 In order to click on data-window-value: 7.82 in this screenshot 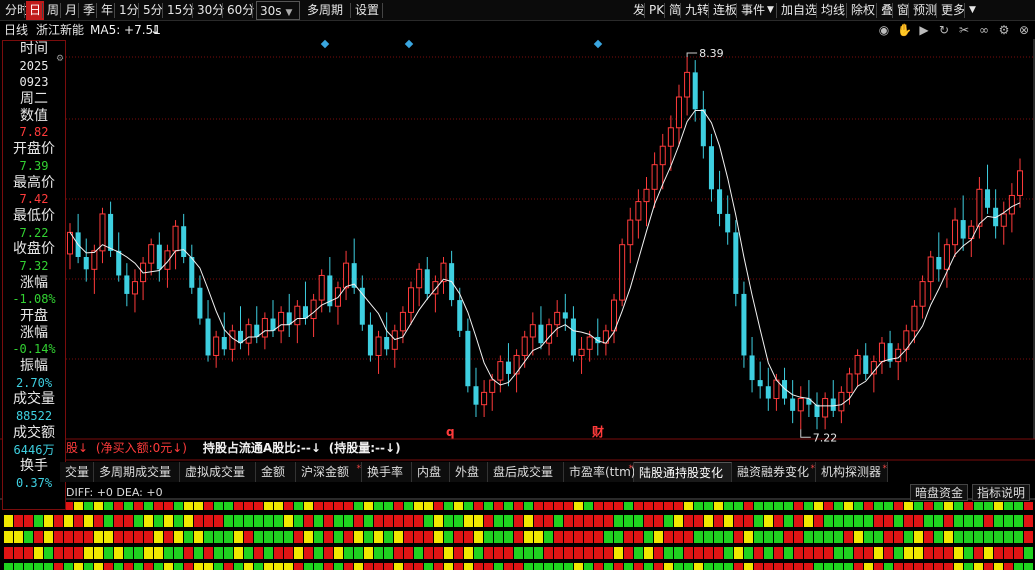, I will do `click(34, 132)`.